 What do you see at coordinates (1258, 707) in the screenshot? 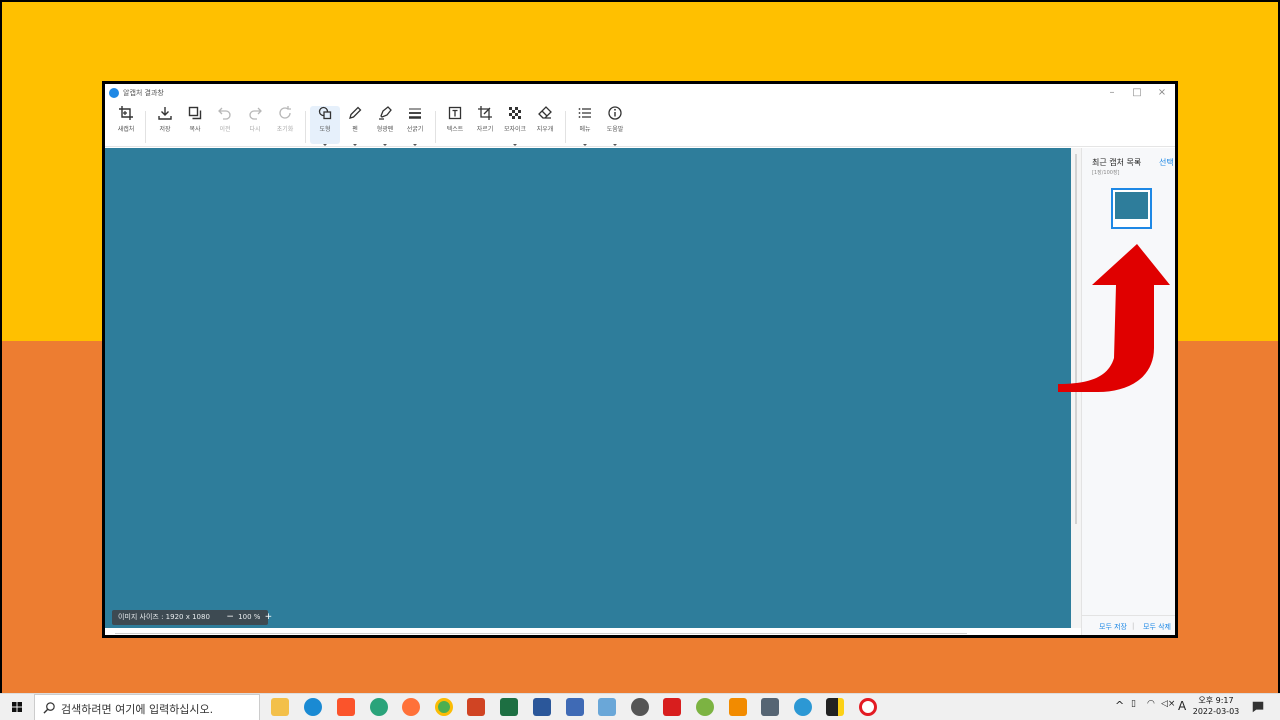
I see `notification-icon` at bounding box center [1258, 707].